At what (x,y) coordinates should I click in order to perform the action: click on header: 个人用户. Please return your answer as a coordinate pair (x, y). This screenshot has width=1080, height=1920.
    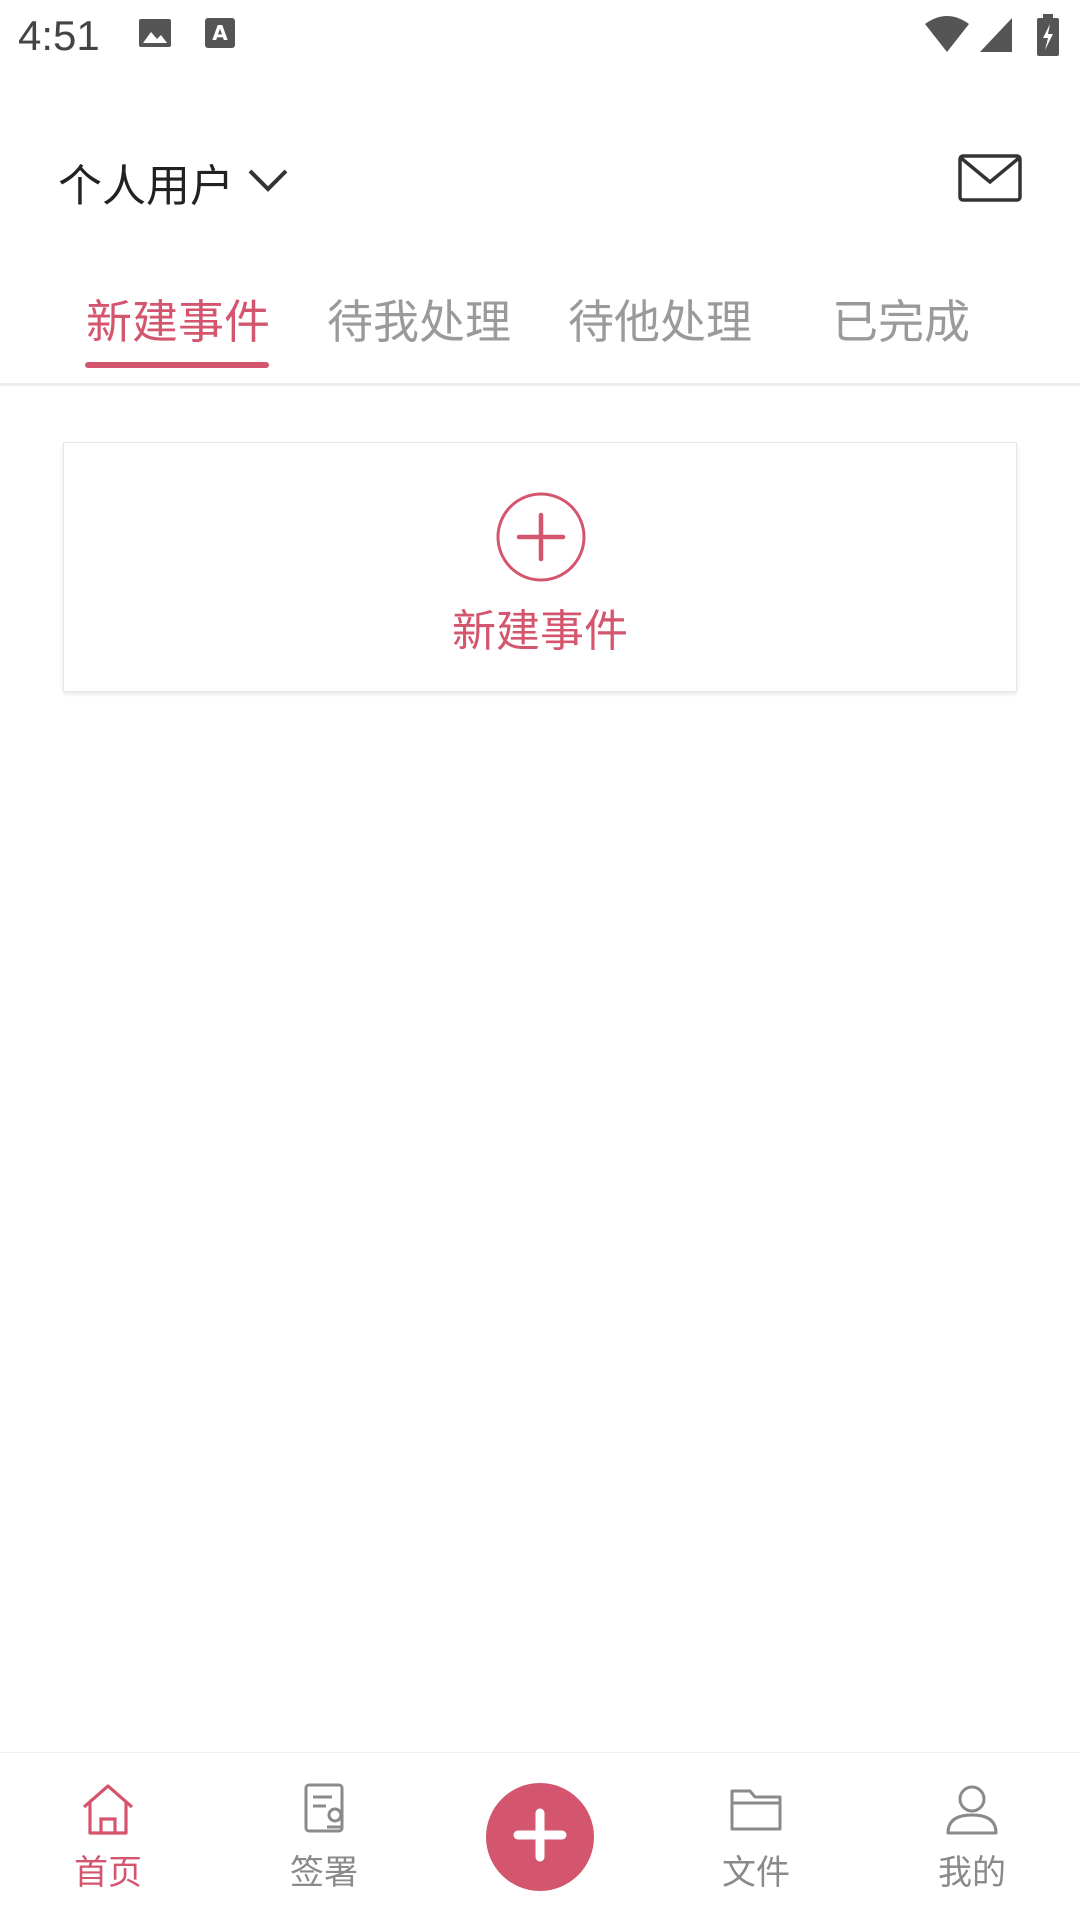
    Looking at the image, I should click on (540, 180).